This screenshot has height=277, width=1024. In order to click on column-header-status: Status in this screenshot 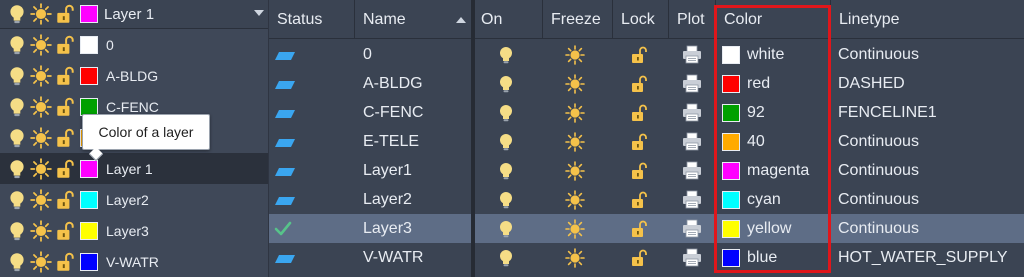, I will do `click(312, 19)`.